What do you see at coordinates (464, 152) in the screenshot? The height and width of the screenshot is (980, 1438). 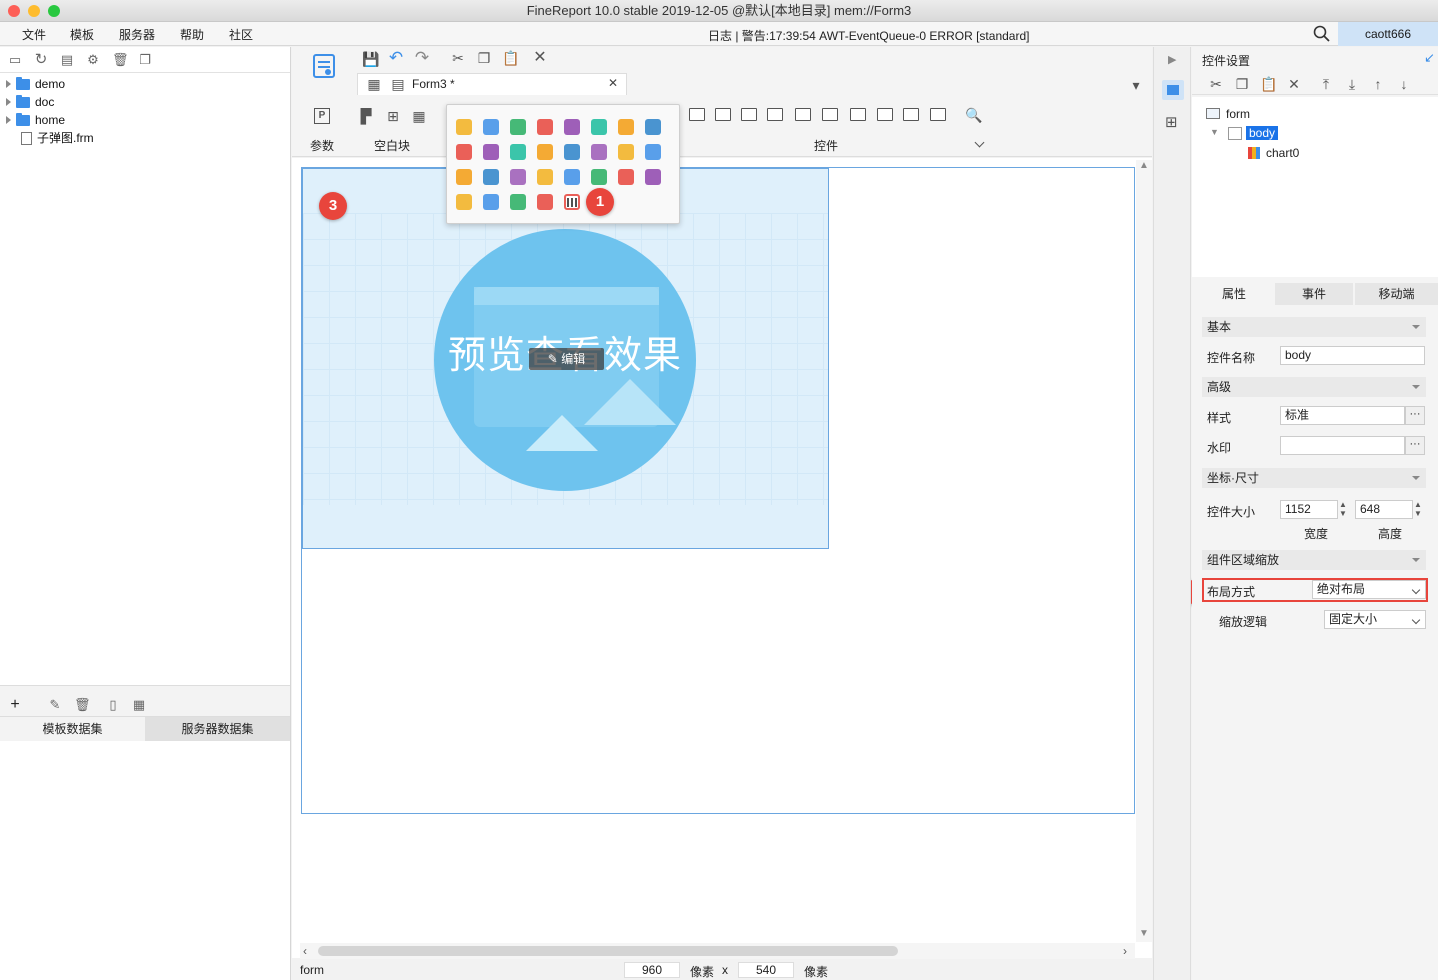 I see `bubble-chart-icon` at bounding box center [464, 152].